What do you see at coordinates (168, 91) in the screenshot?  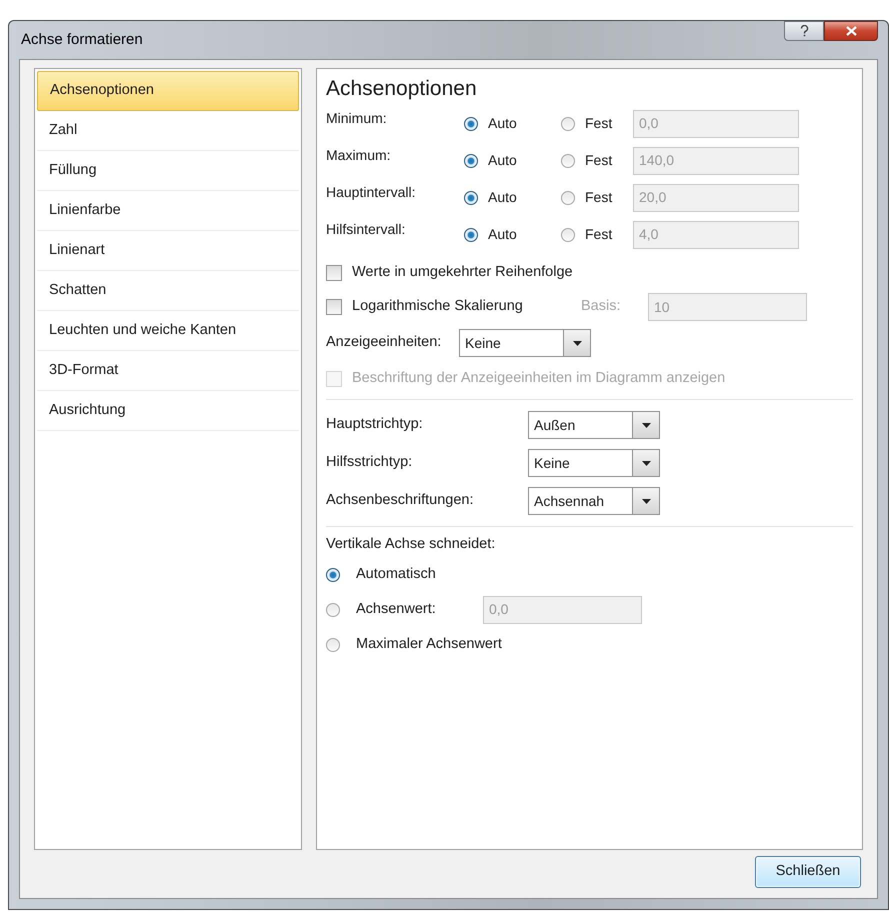 I see `sidebar-item: Achsenoptionen` at bounding box center [168, 91].